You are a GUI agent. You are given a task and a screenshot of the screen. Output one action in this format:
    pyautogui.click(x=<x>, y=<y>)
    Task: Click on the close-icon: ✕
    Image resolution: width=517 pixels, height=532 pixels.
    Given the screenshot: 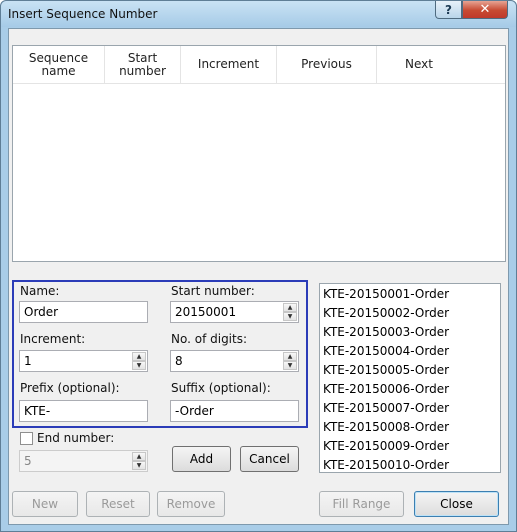 What is the action you would take?
    pyautogui.click(x=485, y=9)
    